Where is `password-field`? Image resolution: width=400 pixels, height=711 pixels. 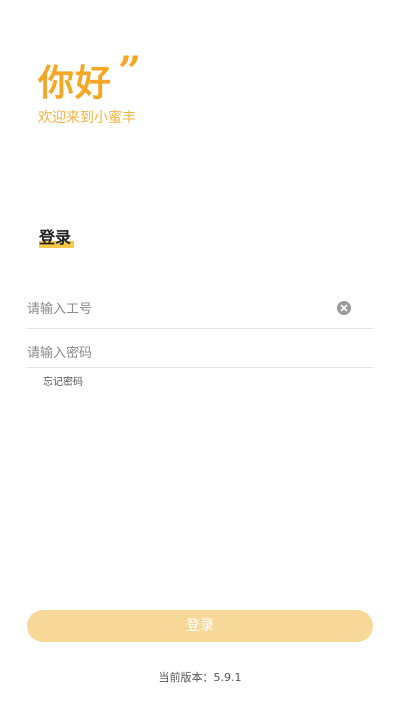 password-field is located at coordinates (200, 353).